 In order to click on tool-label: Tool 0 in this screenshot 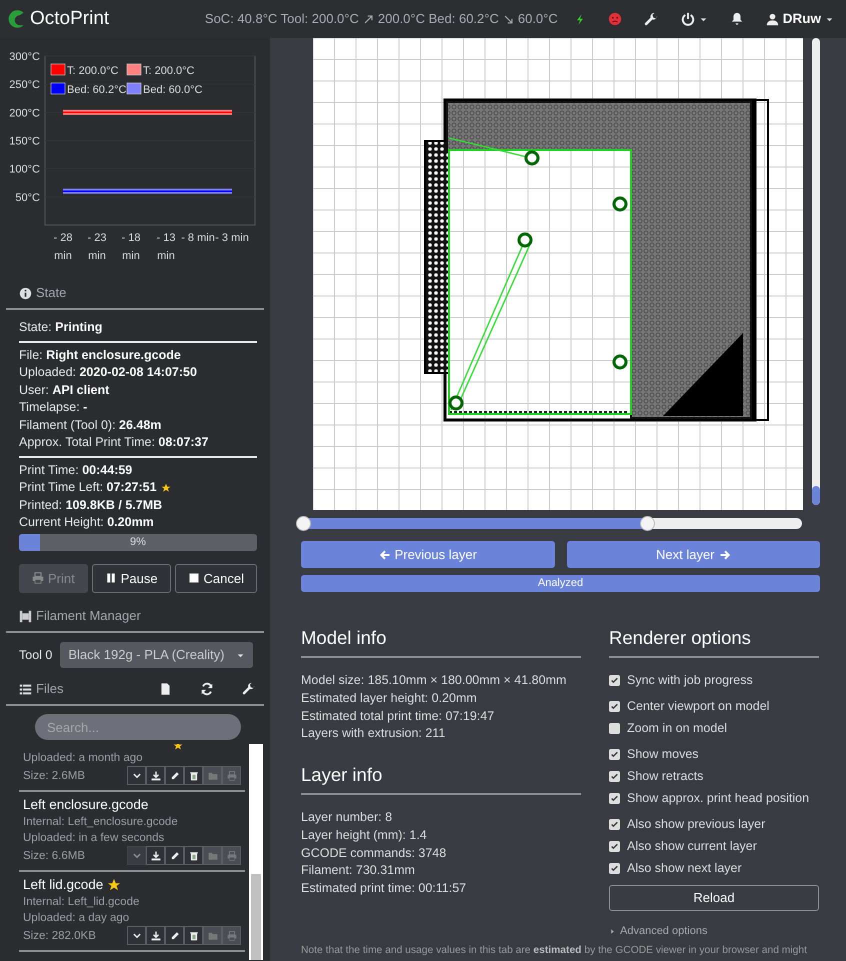, I will do `click(35, 655)`.